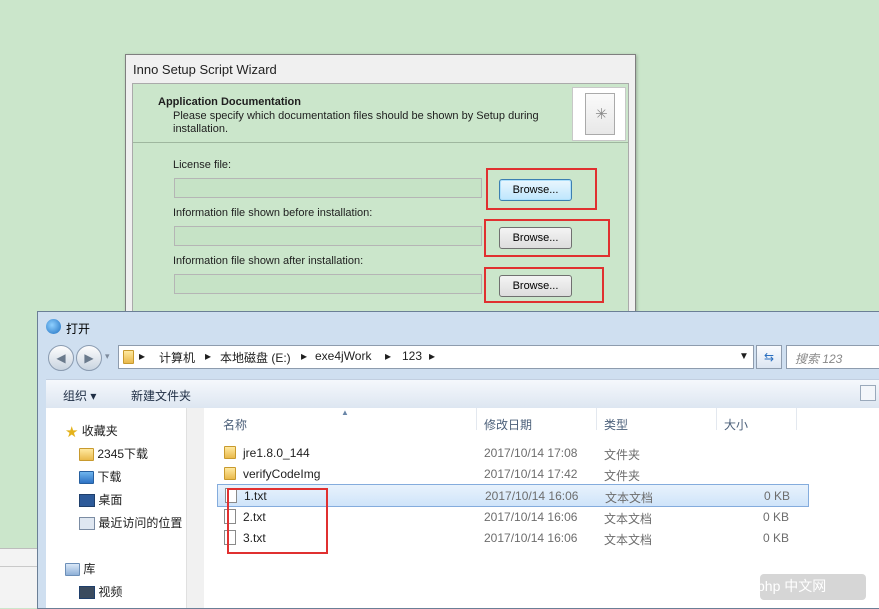 This screenshot has width=879, height=609. Describe the element at coordinates (109, 477) in the screenshot. I see `nav-item-label: 下载` at that location.